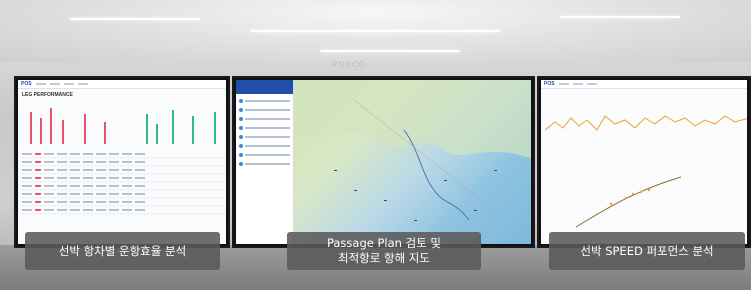 This screenshot has height=290, width=751. I want to click on speed-line-chart, so click(646, 123).